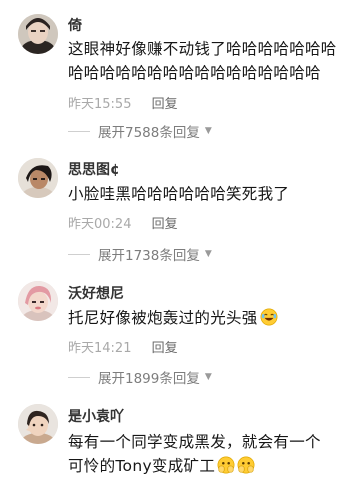 This screenshot has width=360, height=482. What do you see at coordinates (75, 25) in the screenshot?
I see `comment-author: 倚` at bounding box center [75, 25].